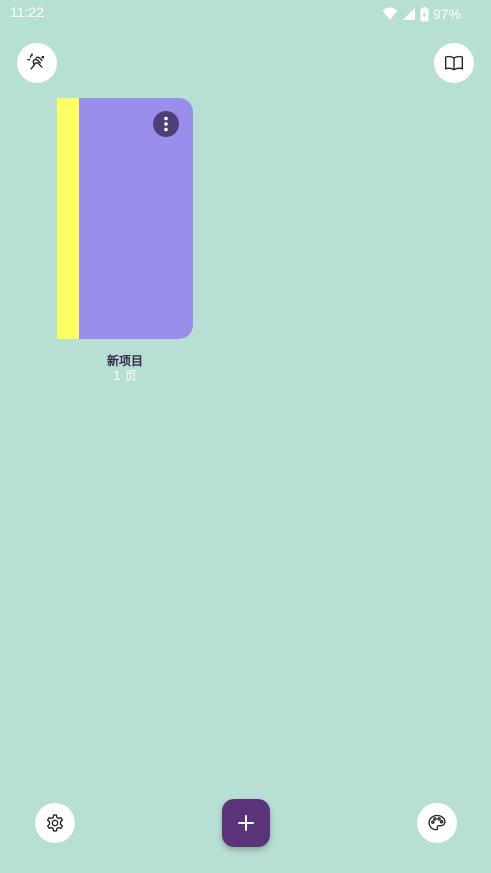 The height and width of the screenshot is (873, 491). I want to click on gear-icon, so click(55, 823).